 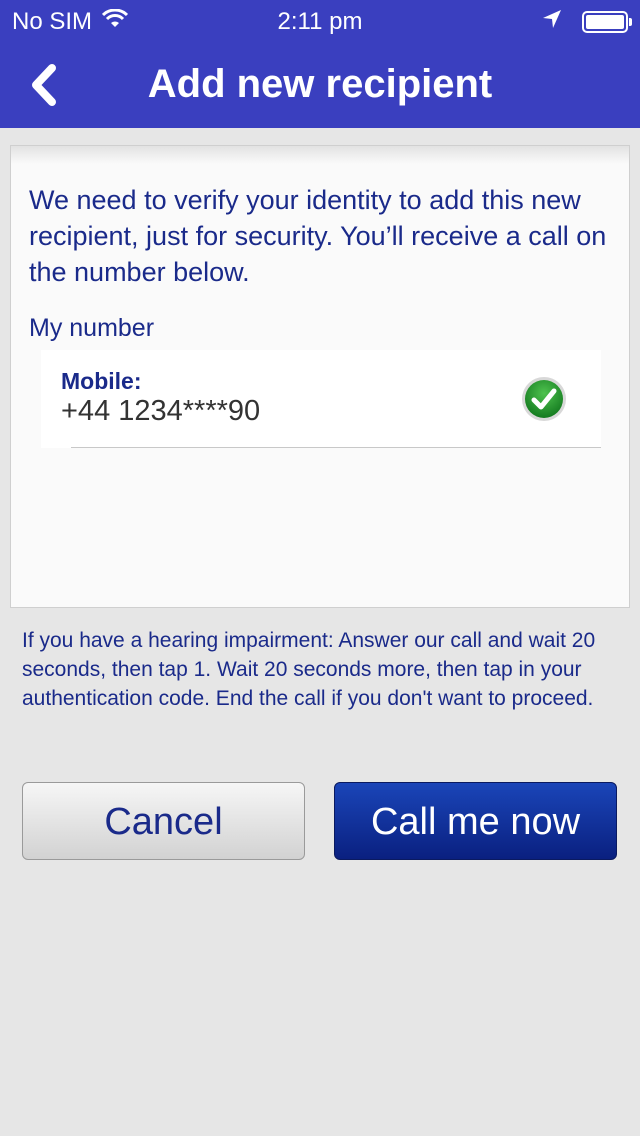 I want to click on call-me-now-button: Call me now, so click(x=475, y=821).